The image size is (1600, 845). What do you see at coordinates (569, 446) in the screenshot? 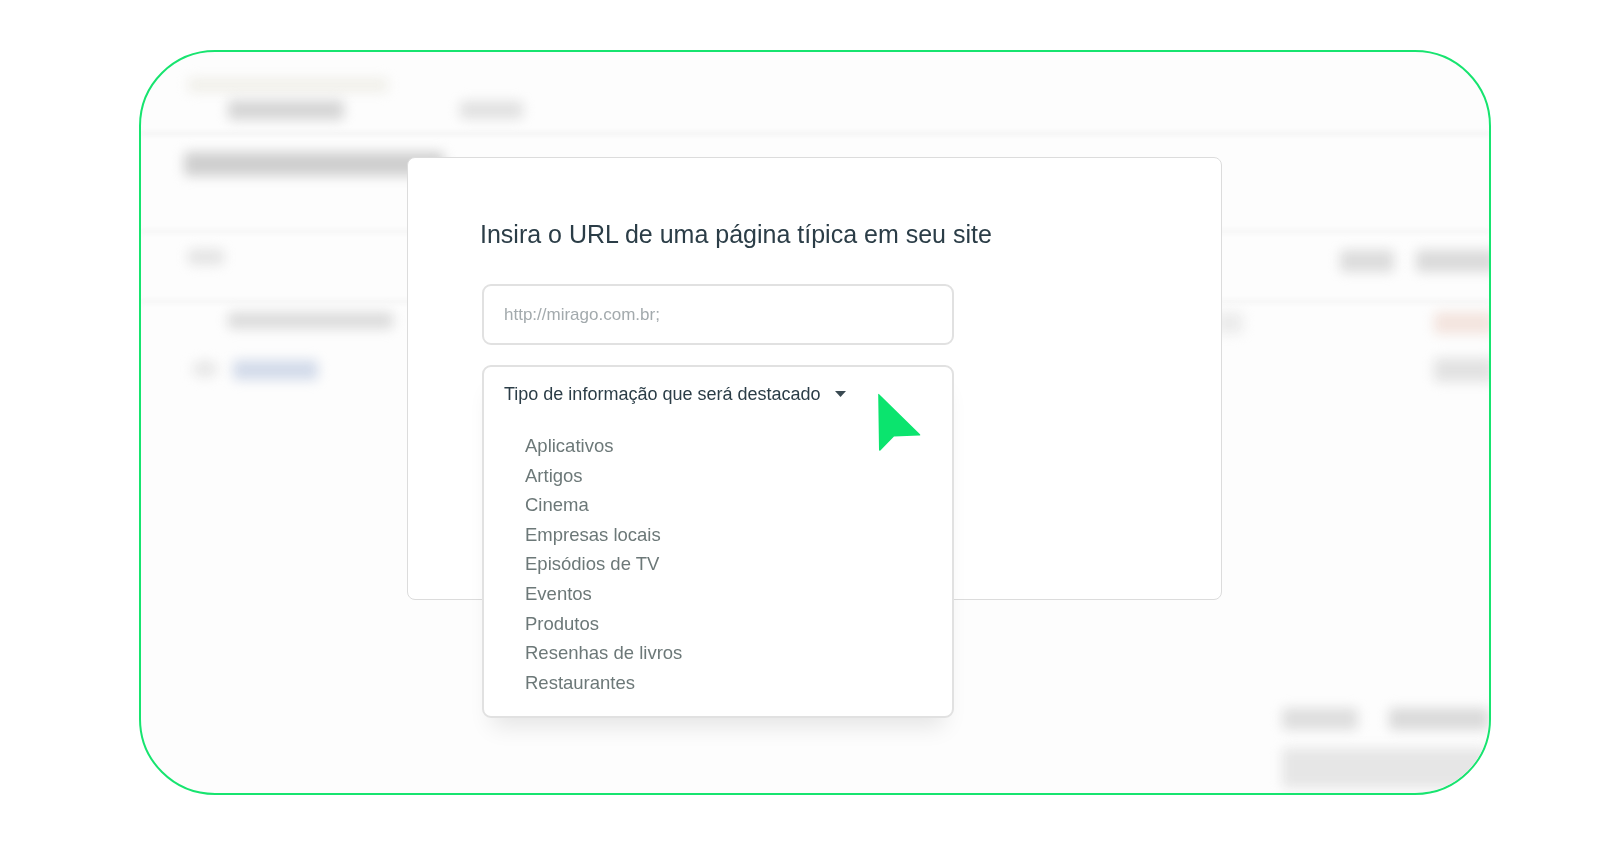
I see `dropdown-option: Aplicativos` at bounding box center [569, 446].